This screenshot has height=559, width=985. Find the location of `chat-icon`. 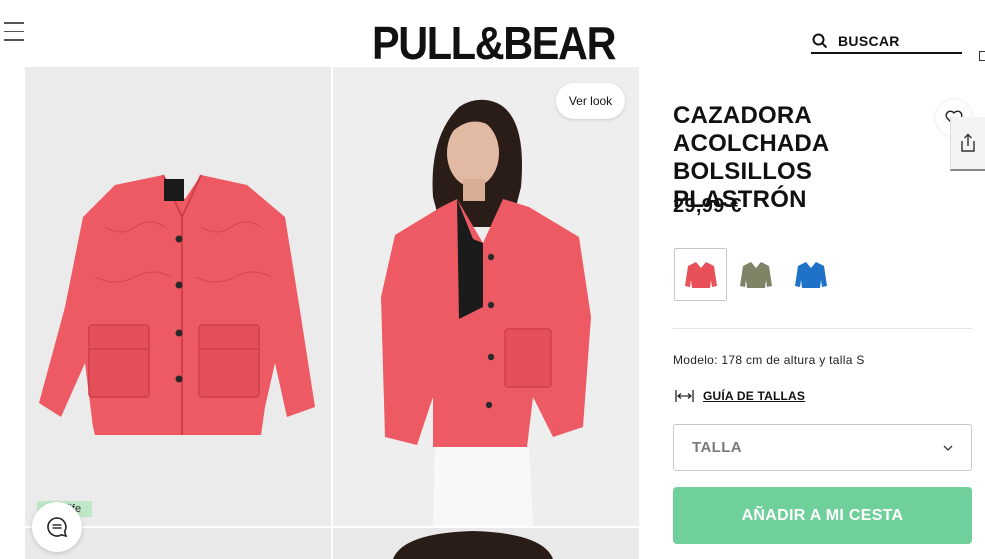

chat-icon is located at coordinates (57, 527).